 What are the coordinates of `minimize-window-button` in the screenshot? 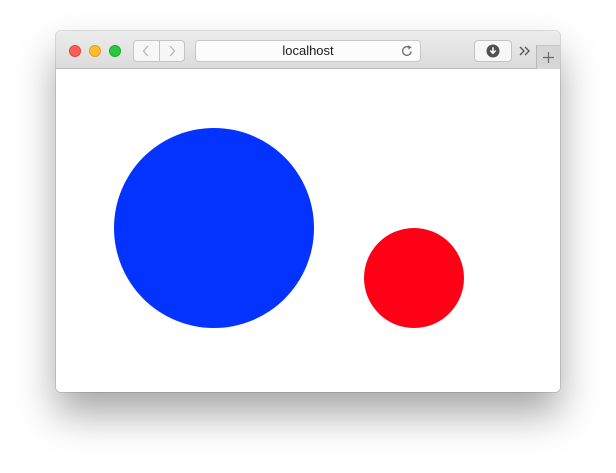 It's located at (95, 51).